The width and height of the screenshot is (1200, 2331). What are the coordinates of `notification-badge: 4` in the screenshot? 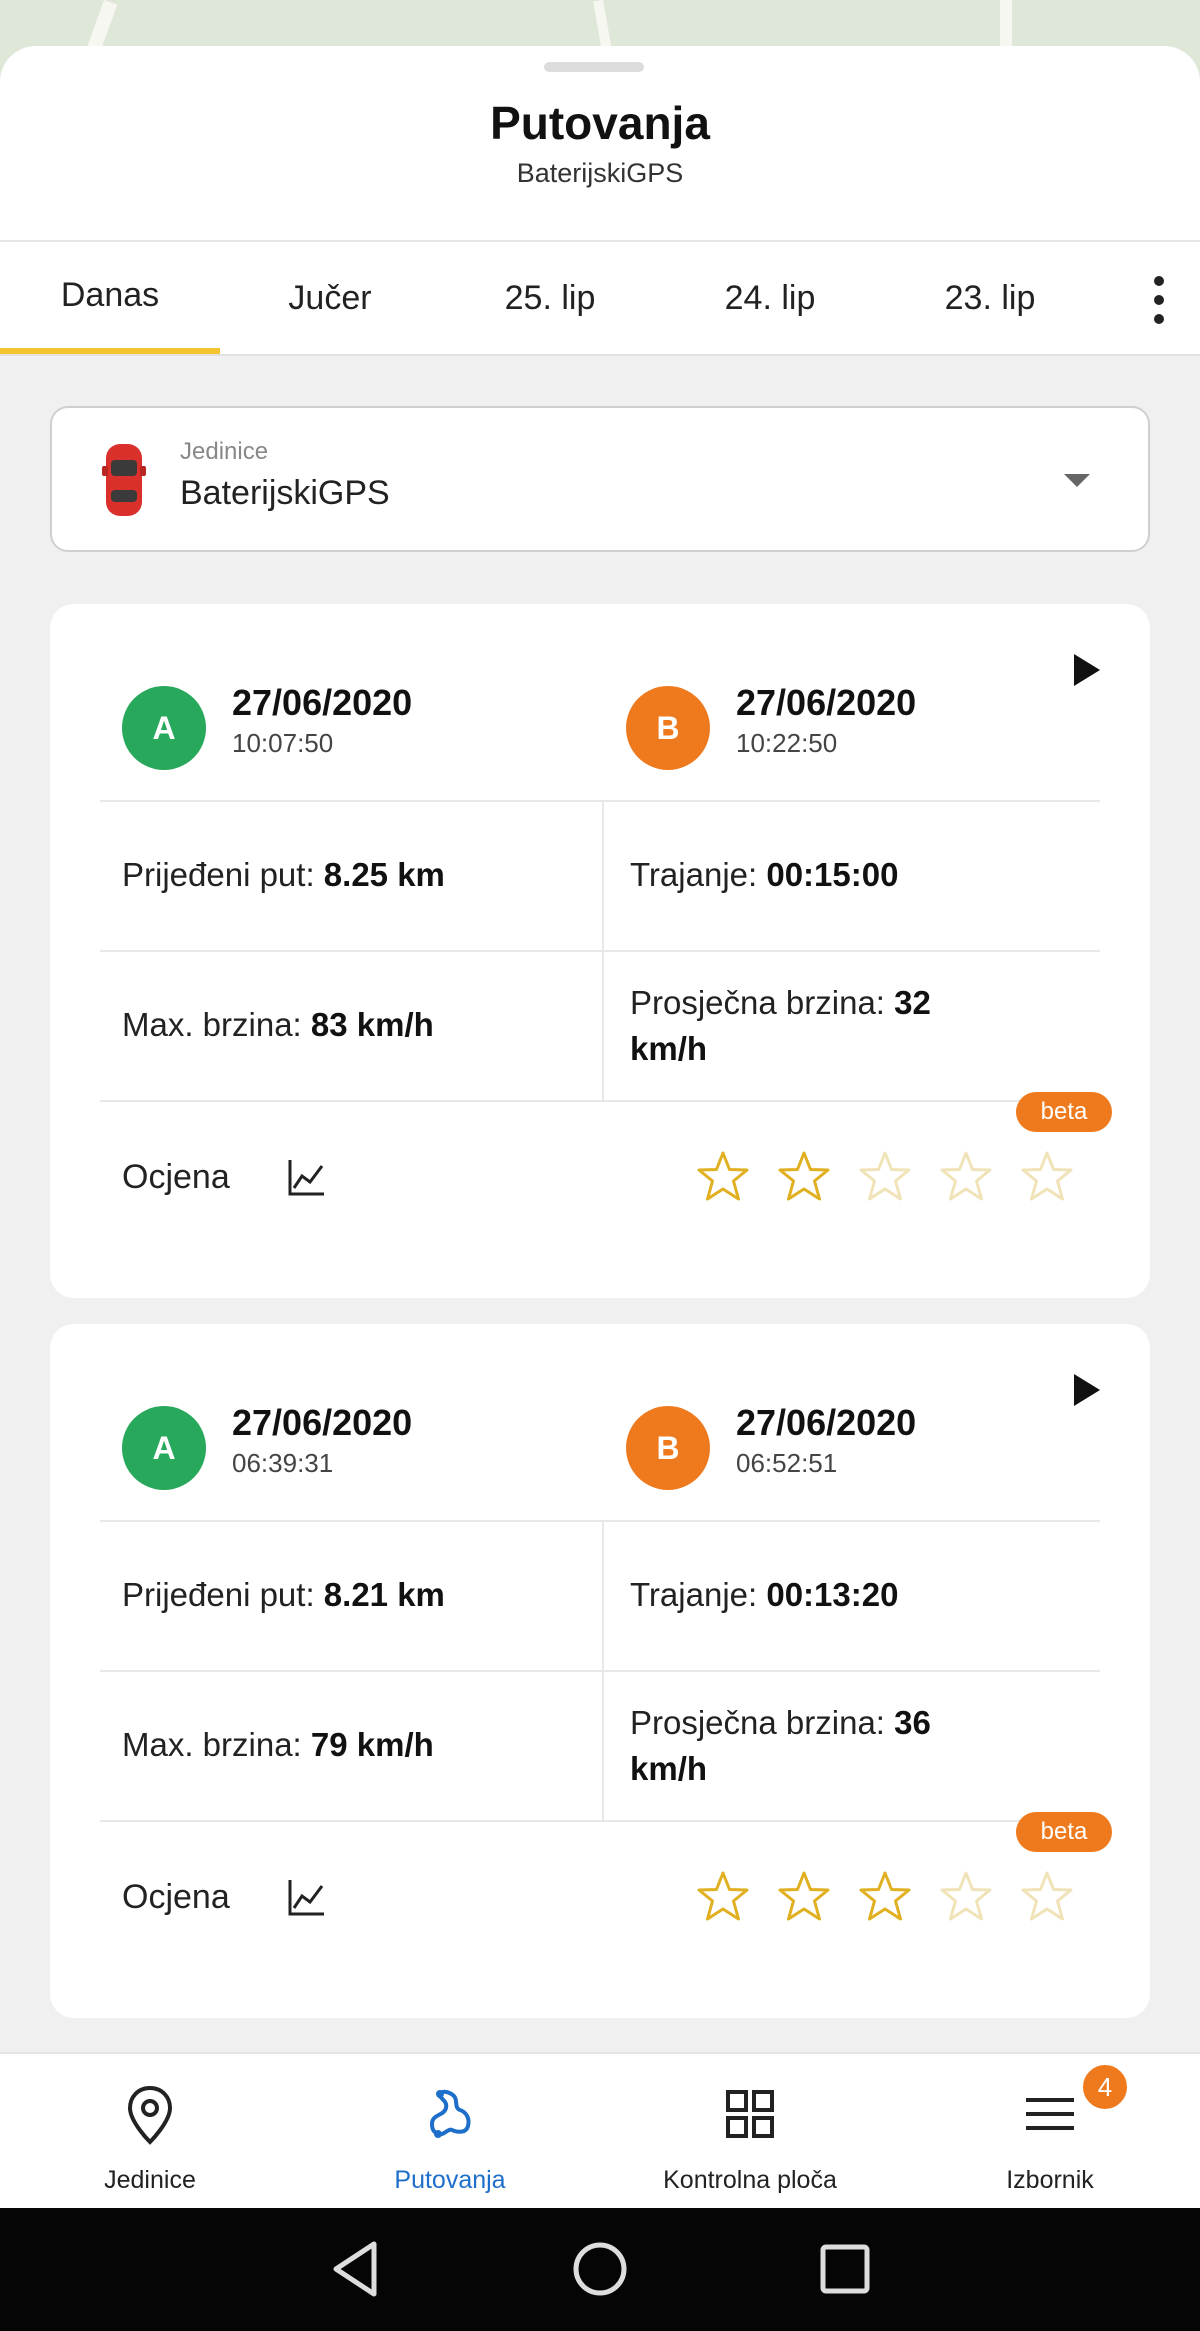 It's located at (1105, 2087).